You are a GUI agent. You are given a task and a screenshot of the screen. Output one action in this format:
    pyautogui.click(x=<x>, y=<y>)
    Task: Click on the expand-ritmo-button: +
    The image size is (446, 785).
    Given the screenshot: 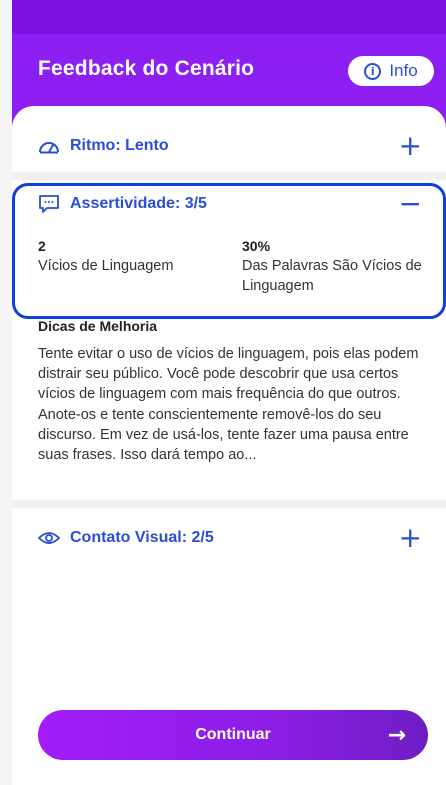 What is the action you would take?
    pyautogui.click(x=410, y=146)
    